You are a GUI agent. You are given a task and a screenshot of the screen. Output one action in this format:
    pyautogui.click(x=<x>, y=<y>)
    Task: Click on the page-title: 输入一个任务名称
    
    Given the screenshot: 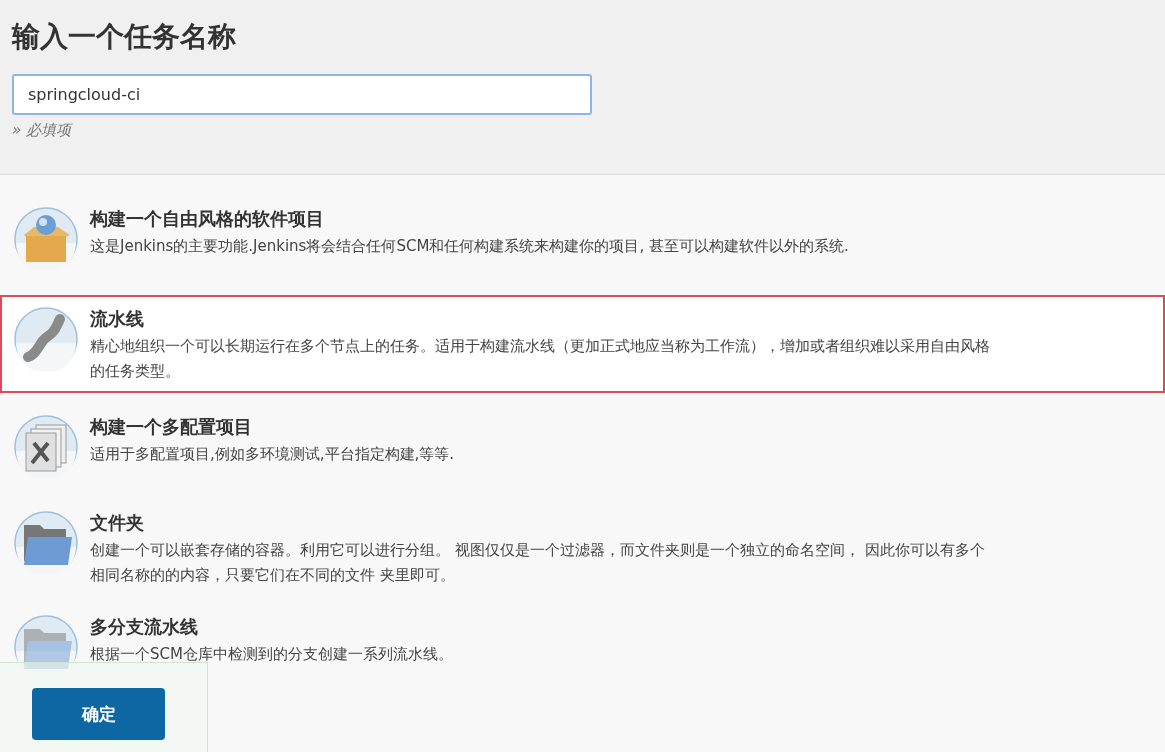 What is the action you would take?
    pyautogui.click(x=124, y=37)
    